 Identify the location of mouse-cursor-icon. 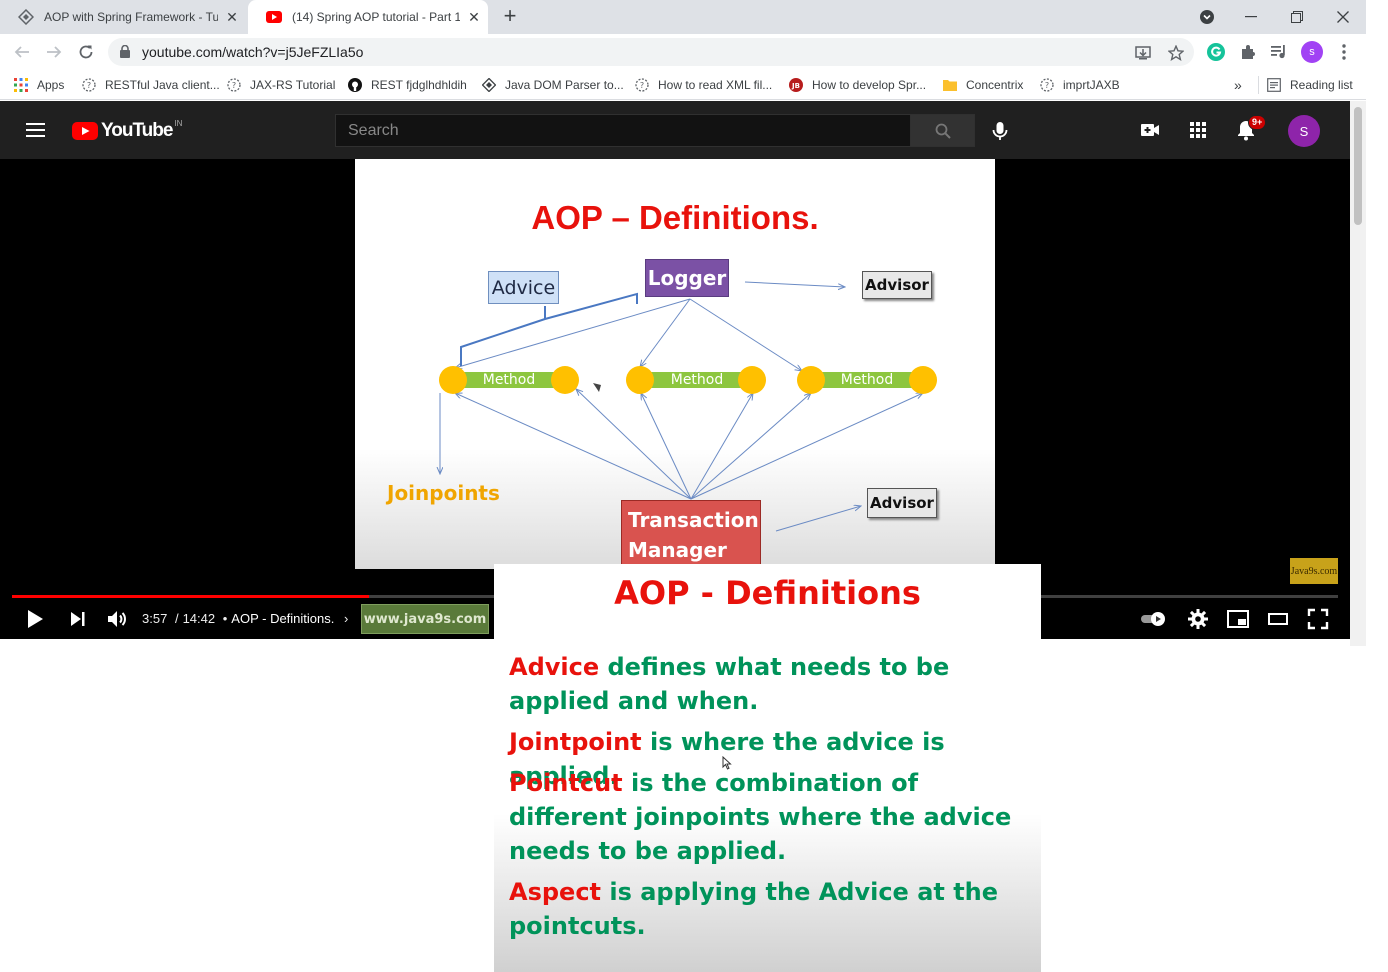
(727, 763).